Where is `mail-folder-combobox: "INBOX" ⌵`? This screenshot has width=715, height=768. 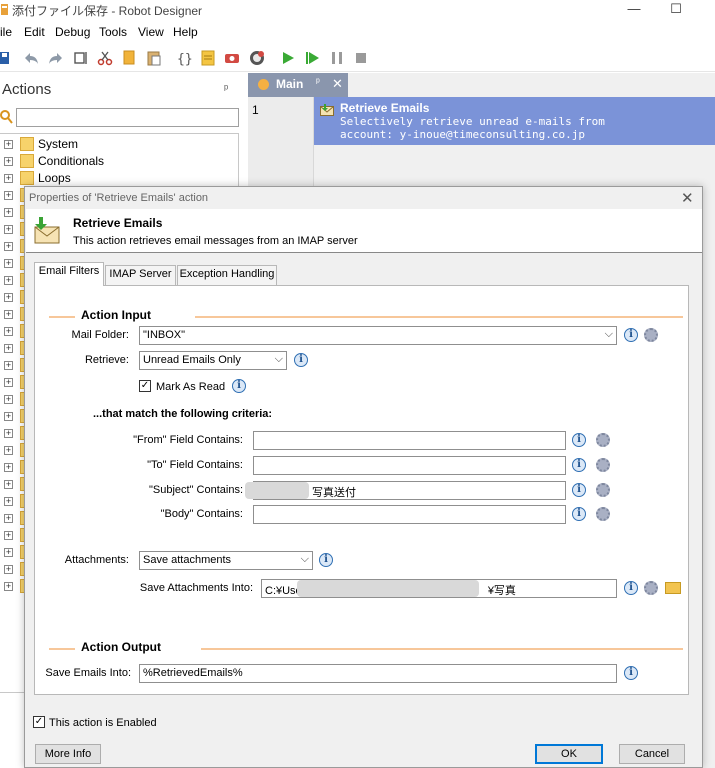 mail-folder-combobox: "INBOX" ⌵ is located at coordinates (378, 335).